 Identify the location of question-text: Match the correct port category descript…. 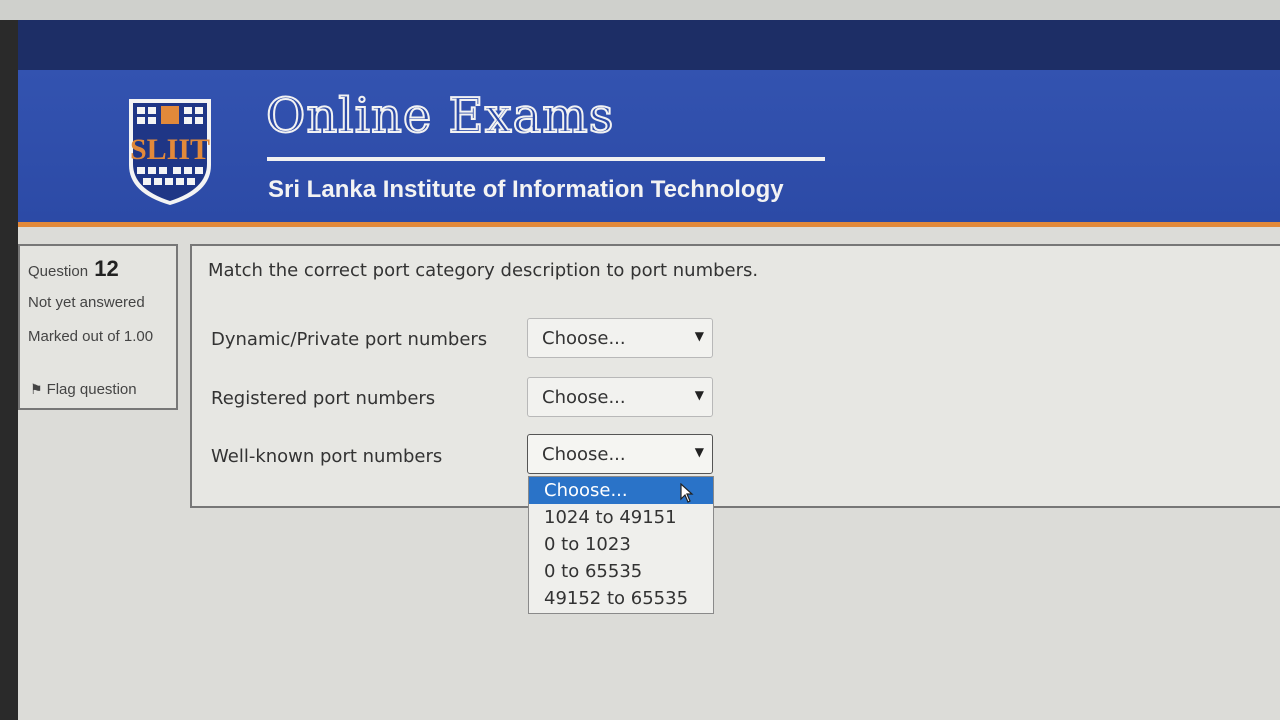
(483, 270).